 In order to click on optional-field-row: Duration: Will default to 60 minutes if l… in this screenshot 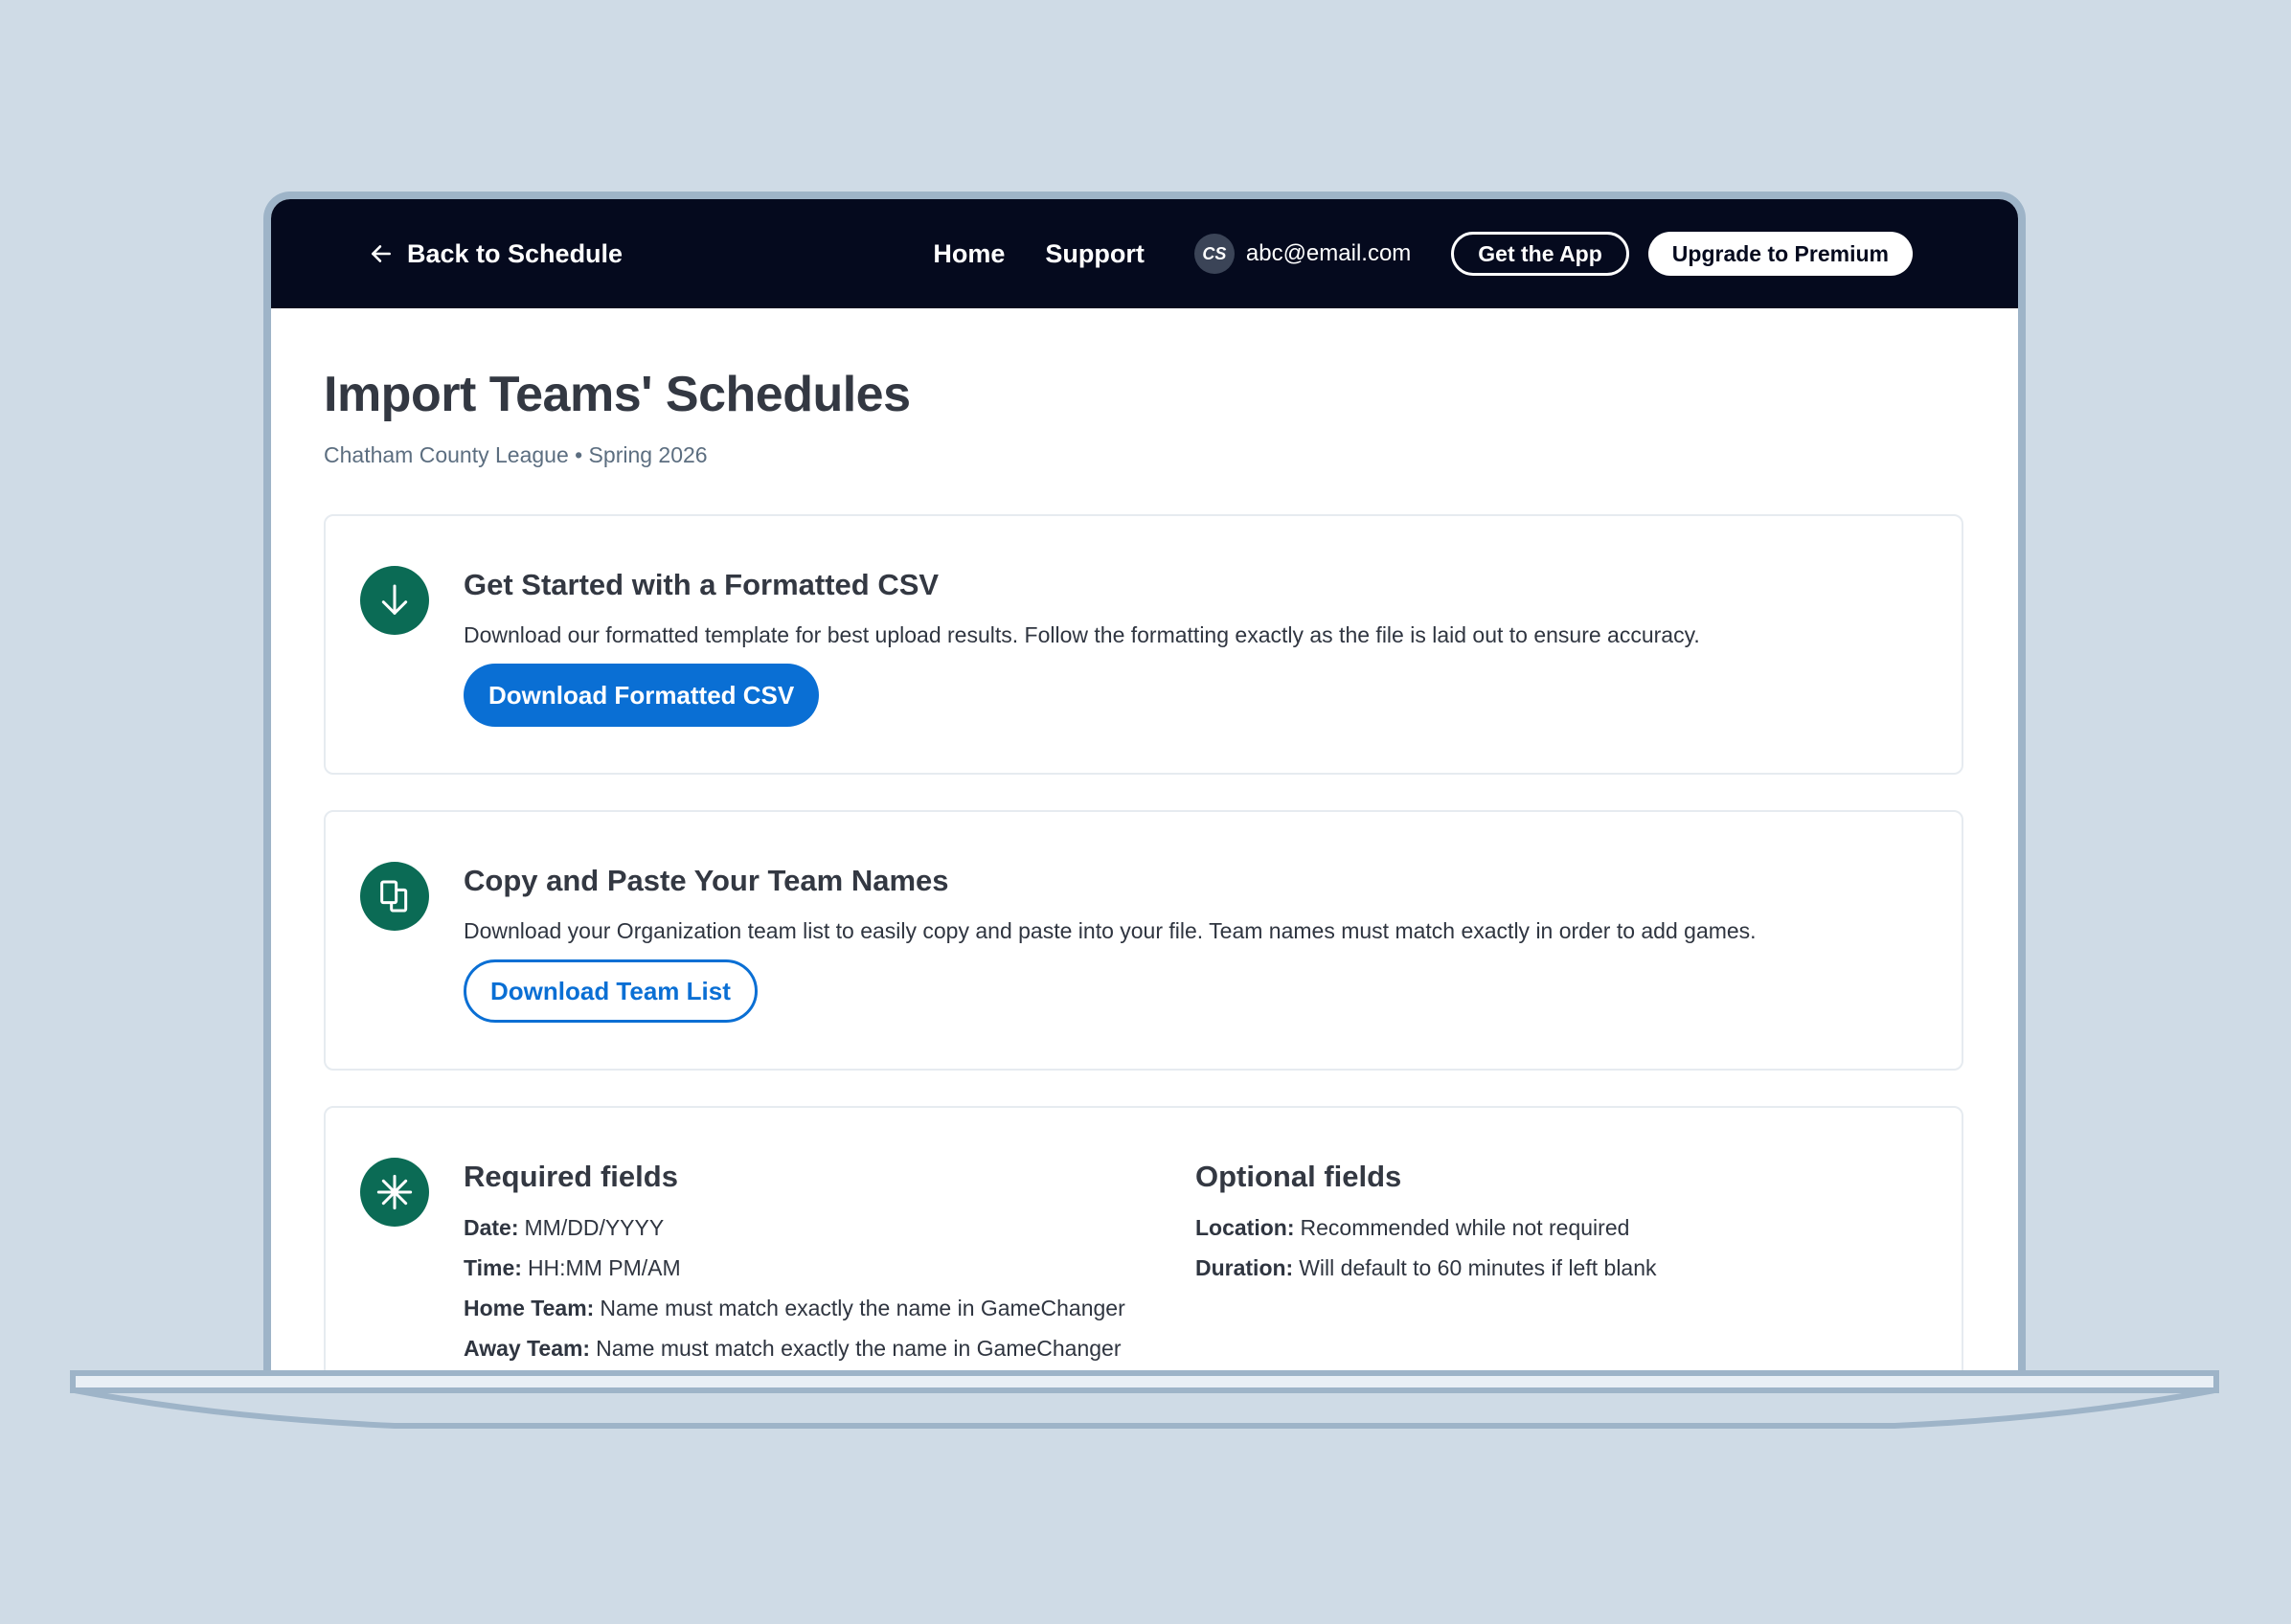, I will do `click(1426, 1268)`.